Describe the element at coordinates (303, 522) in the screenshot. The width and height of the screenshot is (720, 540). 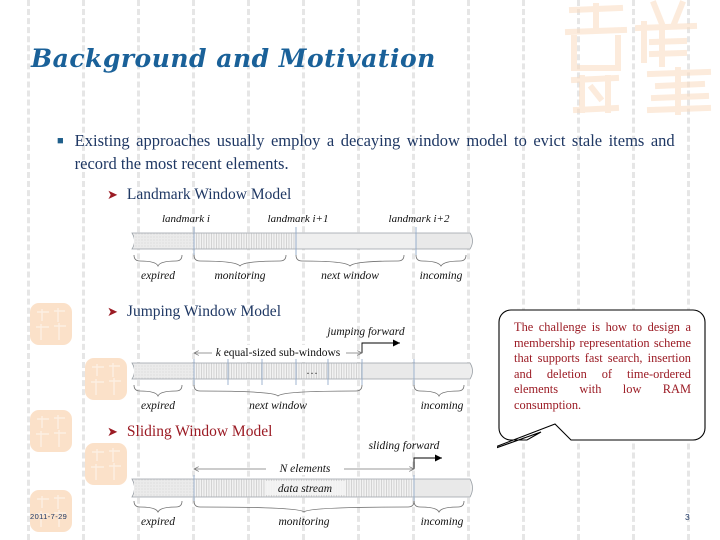
I see `sliding-bottom-label-1: monitoring` at that location.